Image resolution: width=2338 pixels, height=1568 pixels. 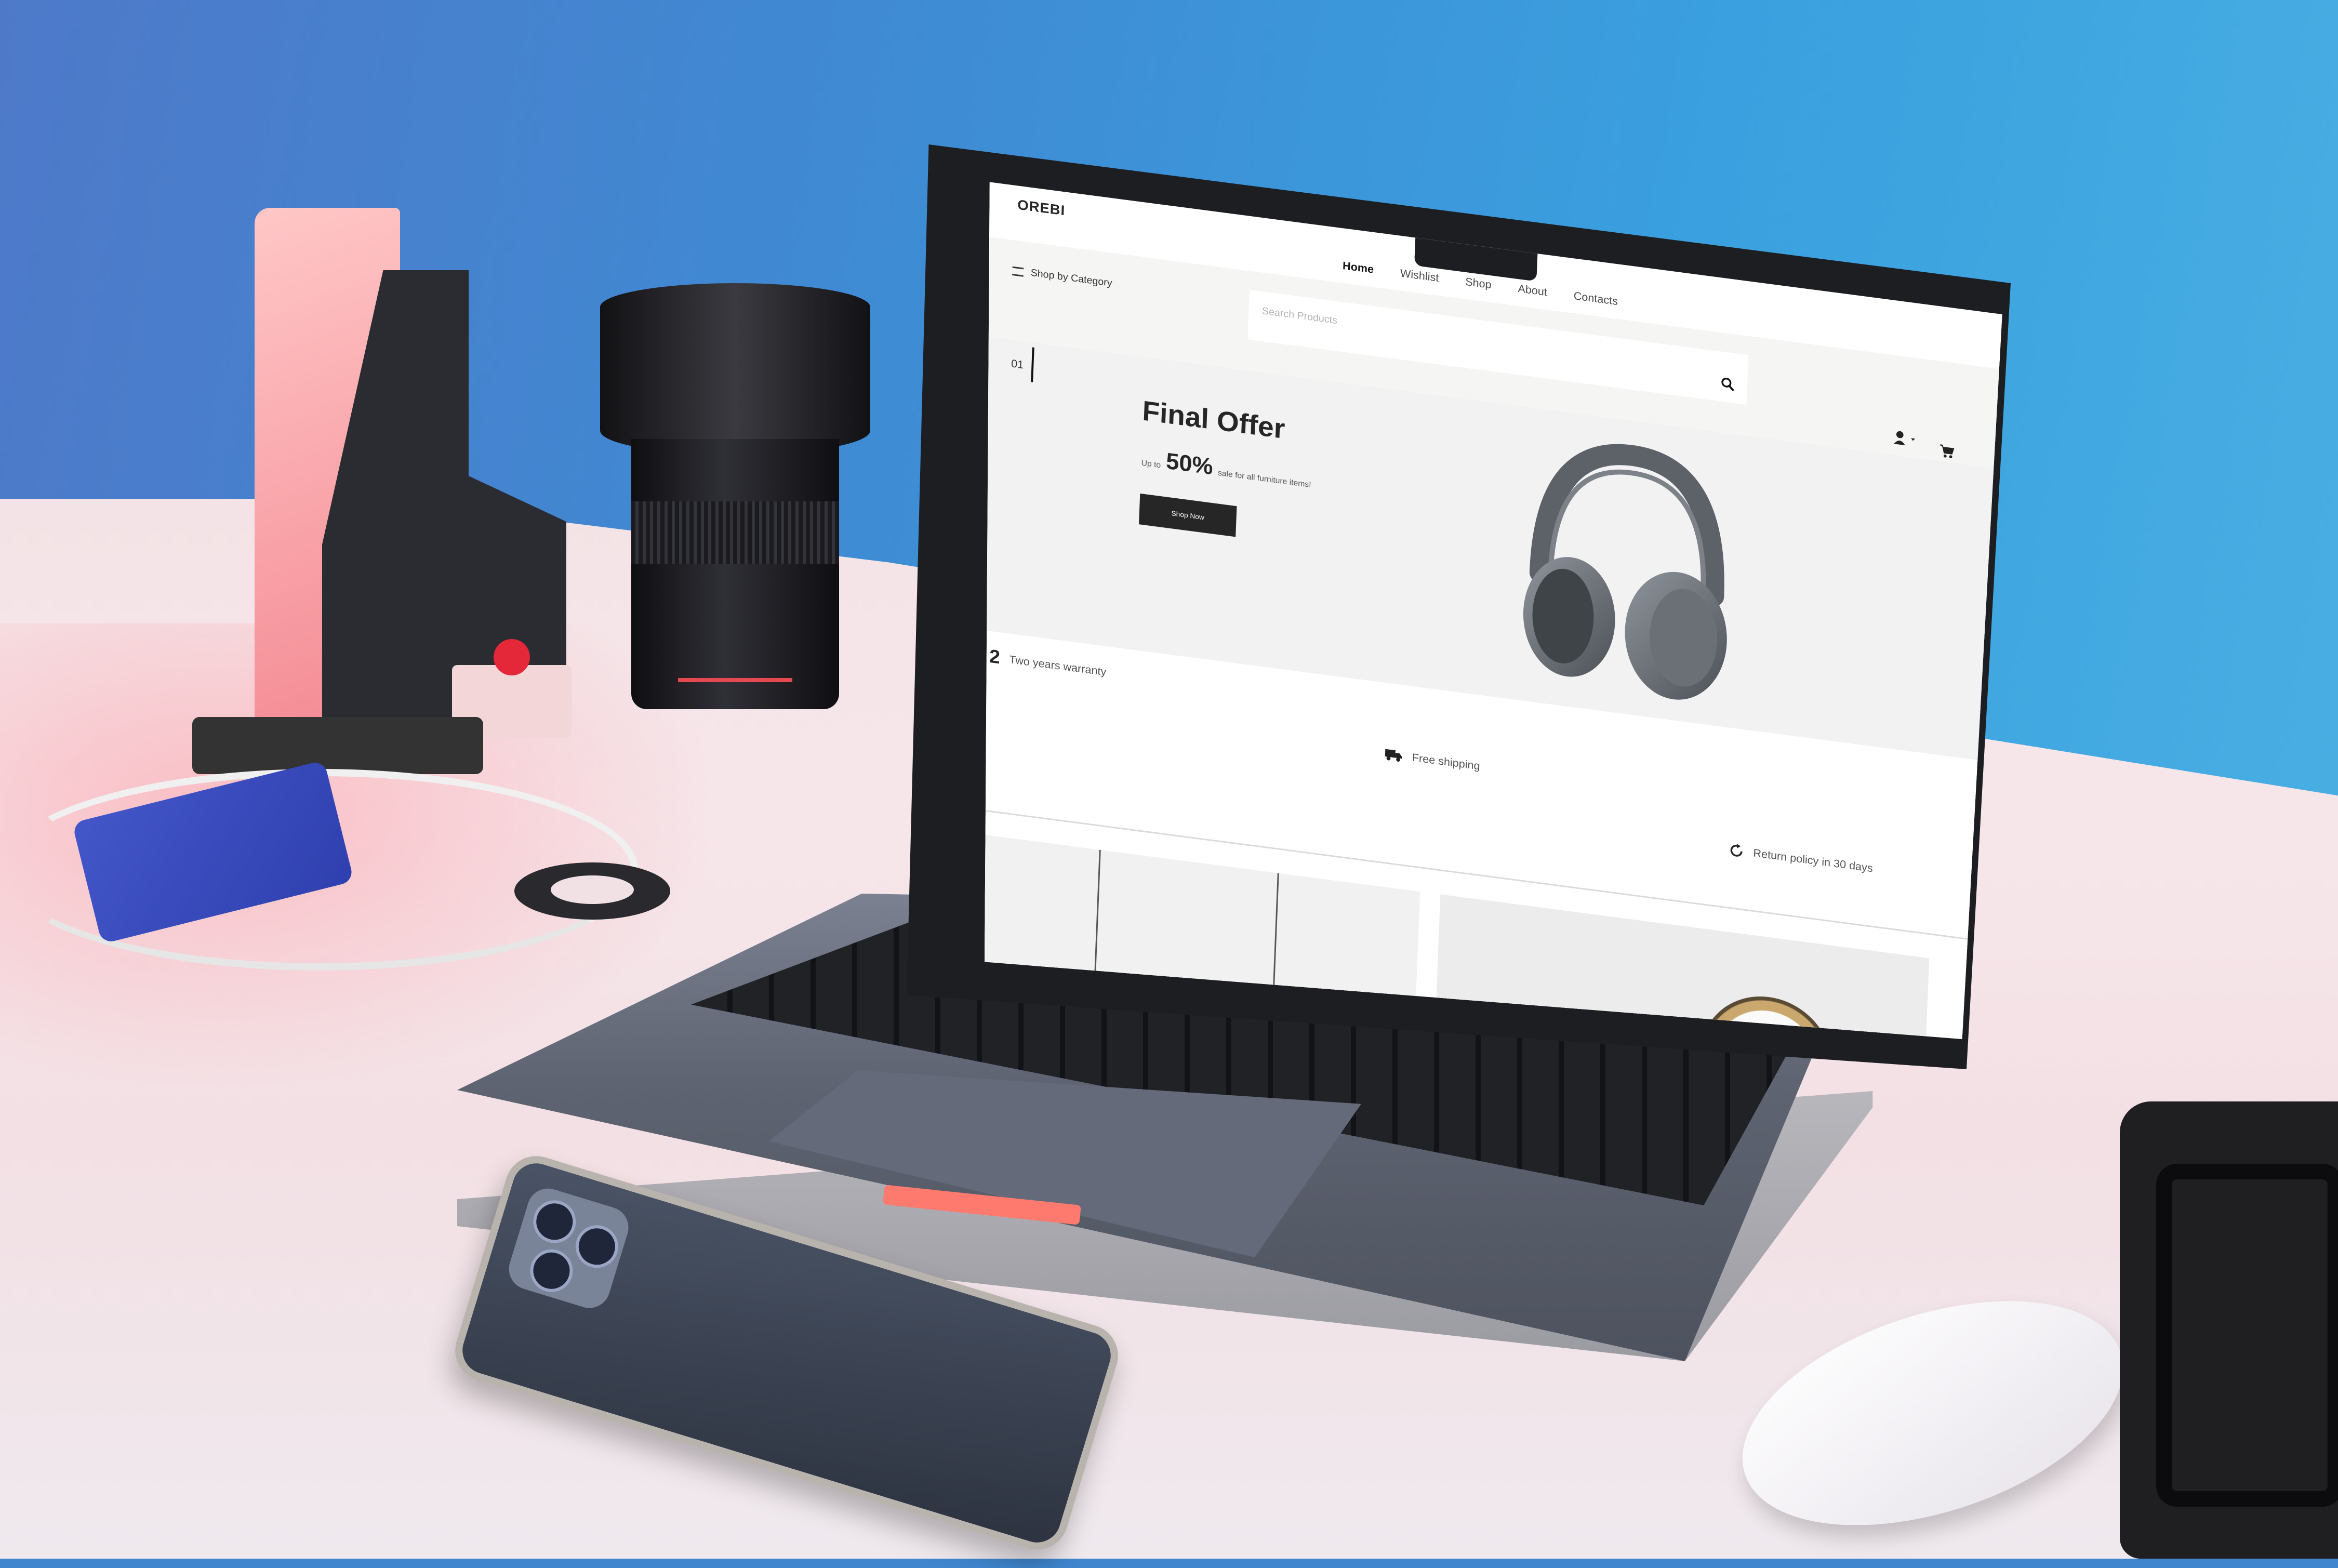 I want to click on hero-subtitle: Up to 50% sale for all furniture items!, so click(x=1226, y=468).